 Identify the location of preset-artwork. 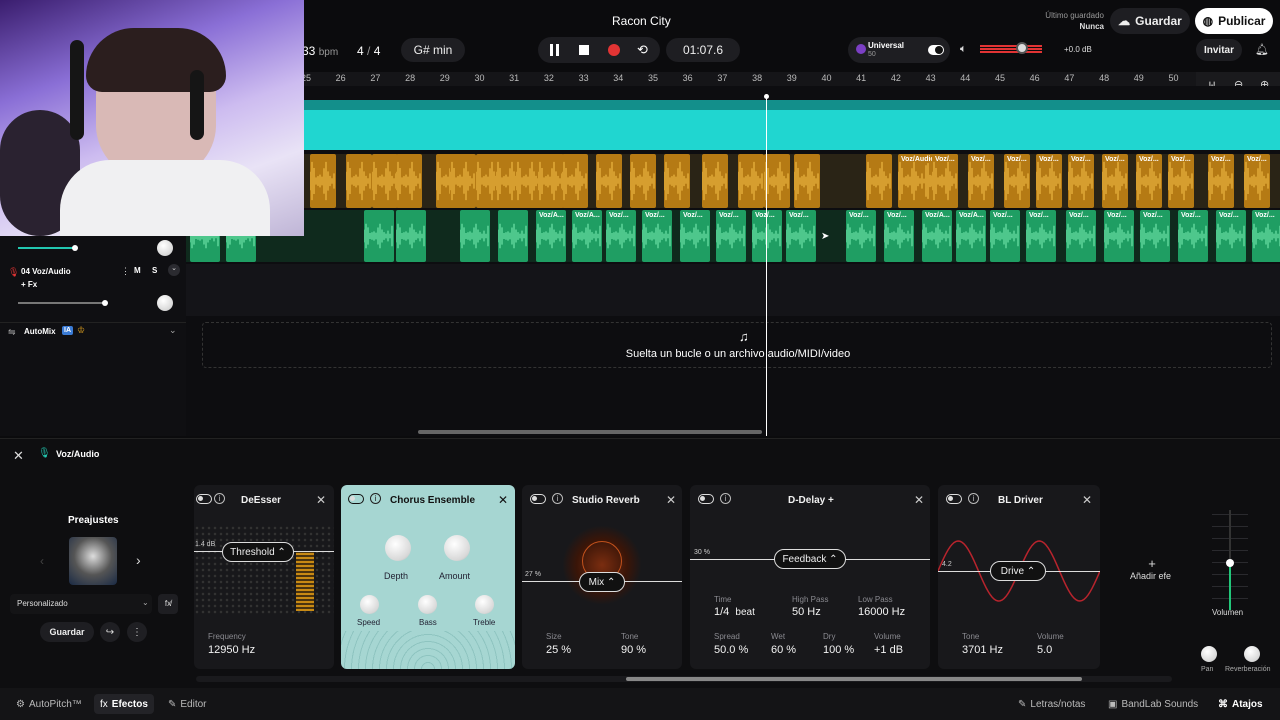
(93, 561).